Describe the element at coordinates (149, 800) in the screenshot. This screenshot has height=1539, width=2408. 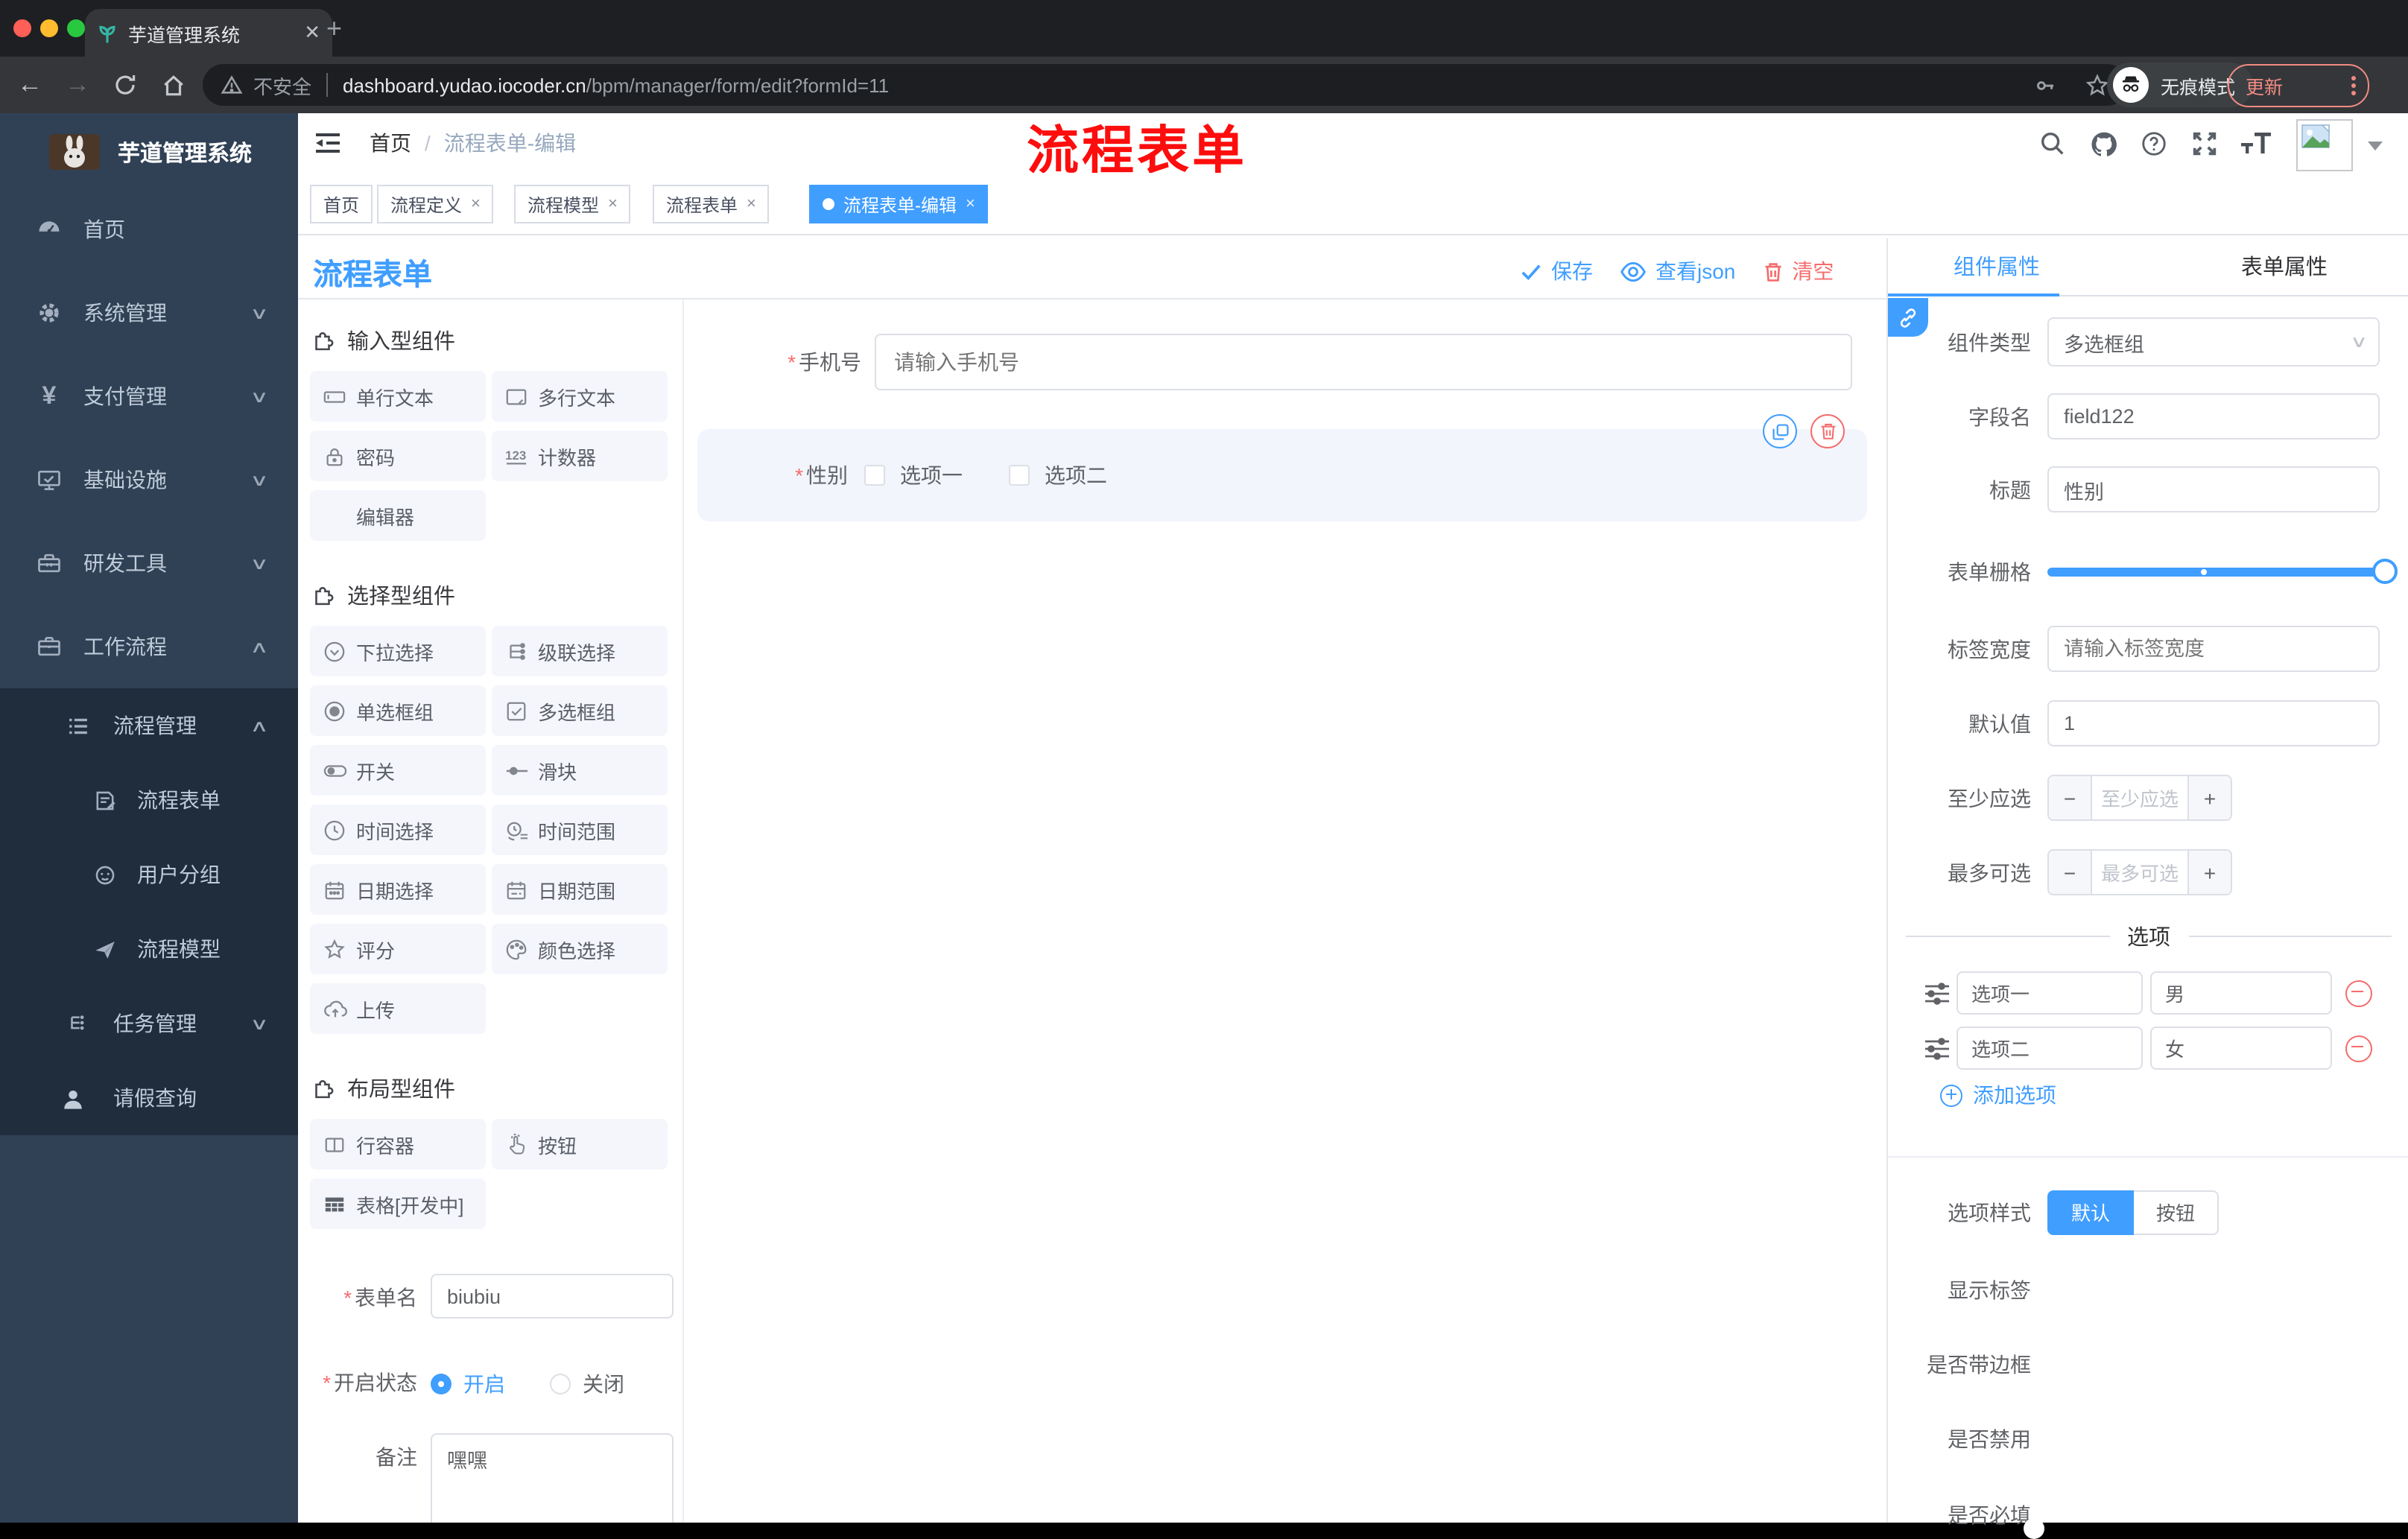
I see `sidebar-item-process-form: 流程表单` at that location.